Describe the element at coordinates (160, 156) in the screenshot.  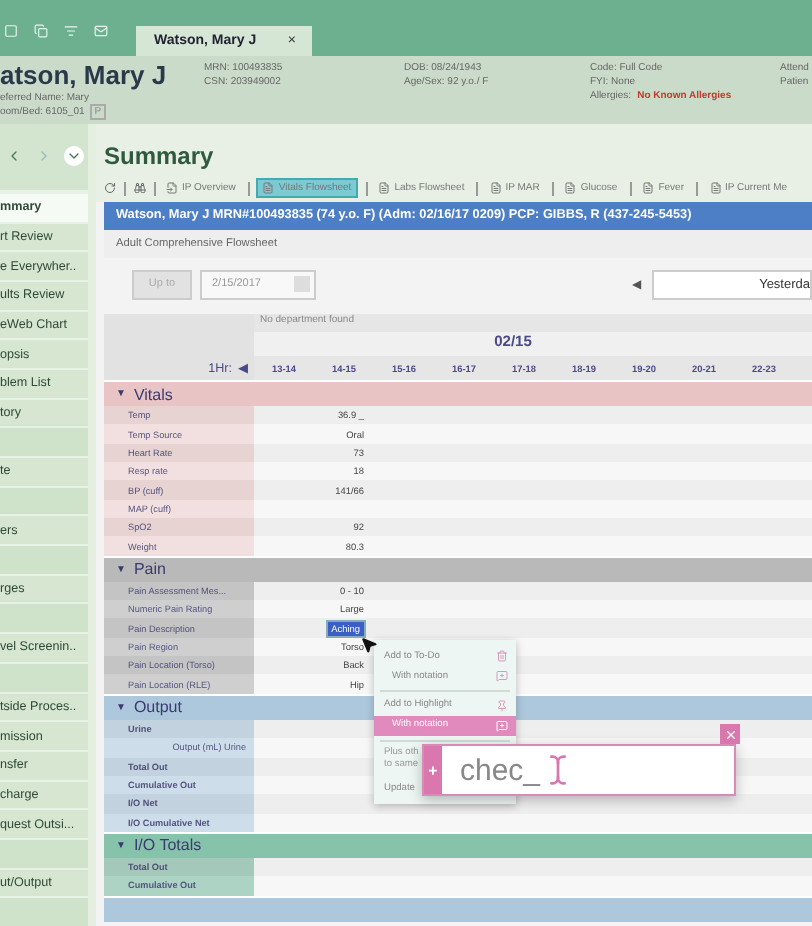
I see `page-title: Summary` at that location.